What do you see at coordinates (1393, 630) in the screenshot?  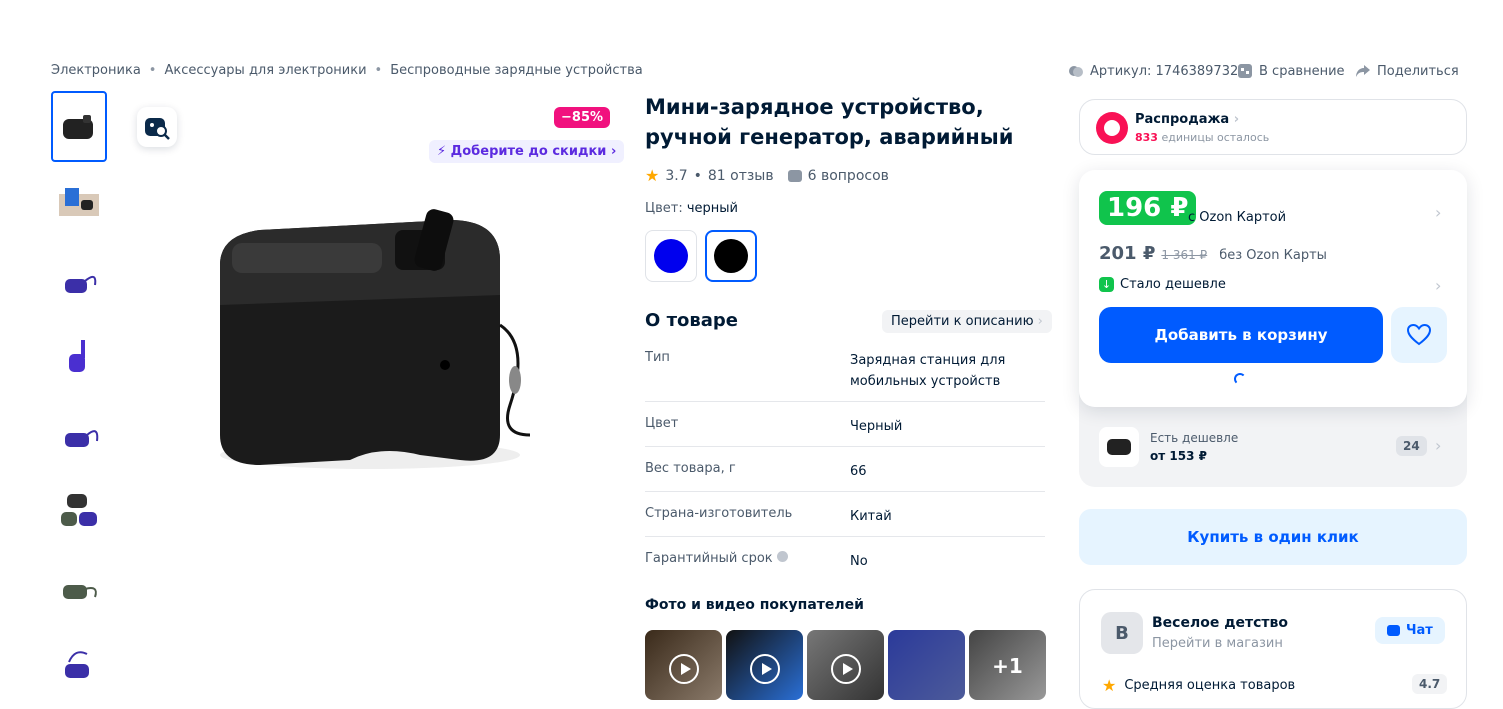 I see `chat-icon` at bounding box center [1393, 630].